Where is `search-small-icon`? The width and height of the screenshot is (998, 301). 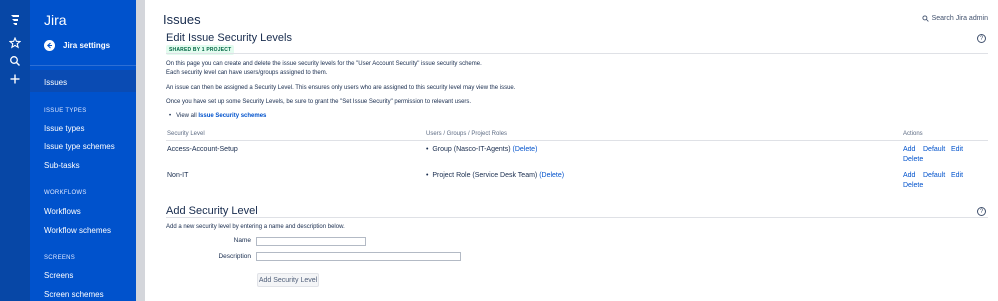
search-small-icon is located at coordinates (925, 18).